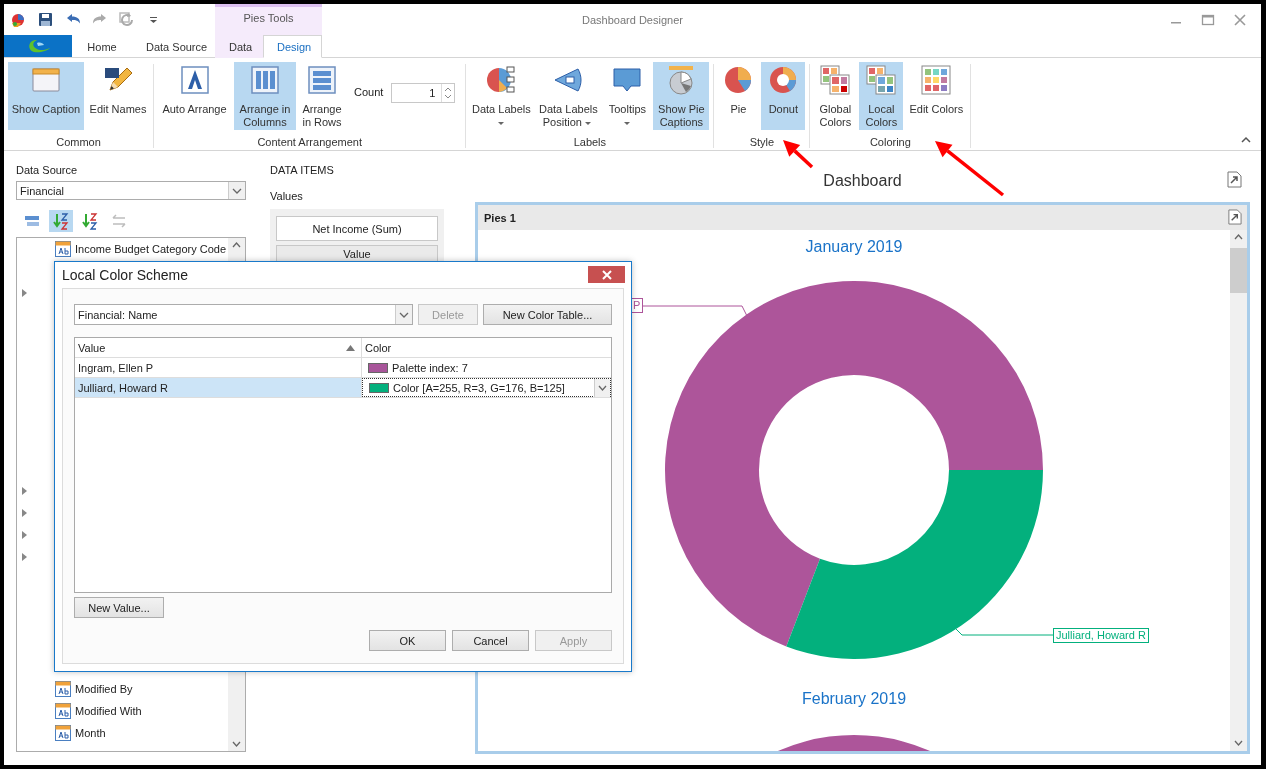  What do you see at coordinates (173, 46) in the screenshot?
I see `ribbon-tab: Data Source` at bounding box center [173, 46].